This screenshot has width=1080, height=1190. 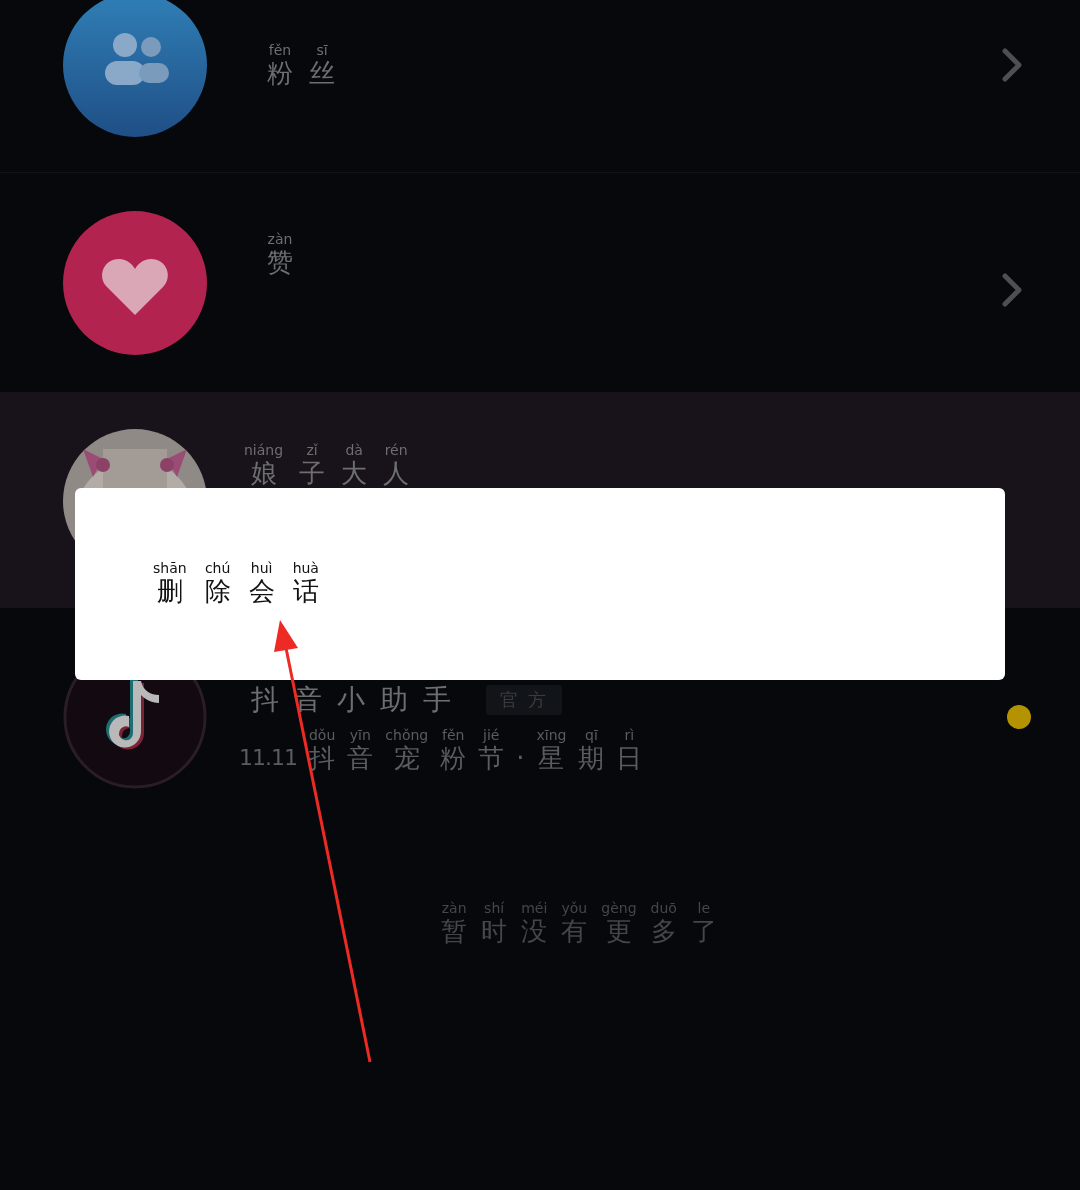 What do you see at coordinates (301, 65) in the screenshot?
I see `fans-label: fěn 粉 sī 丝` at bounding box center [301, 65].